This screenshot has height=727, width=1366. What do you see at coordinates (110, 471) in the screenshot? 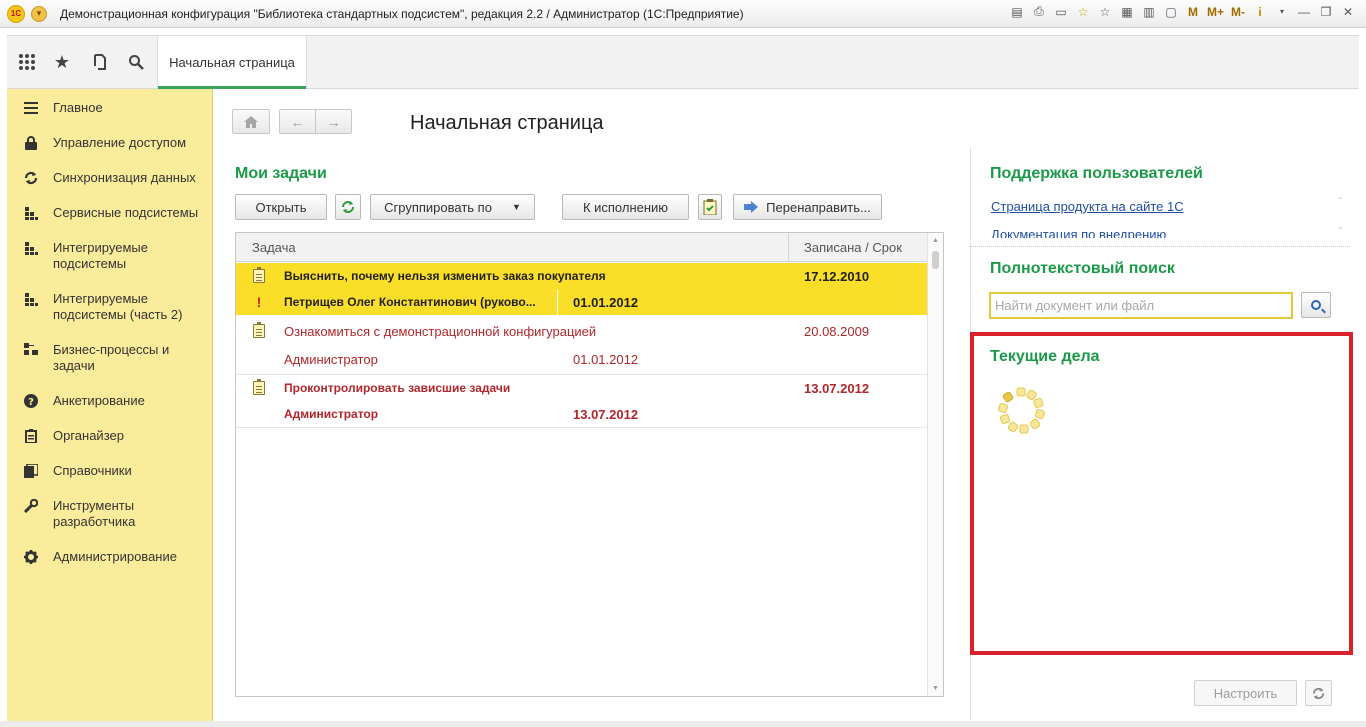
I see `sidebar-item-catalogs: Справочники` at bounding box center [110, 471].